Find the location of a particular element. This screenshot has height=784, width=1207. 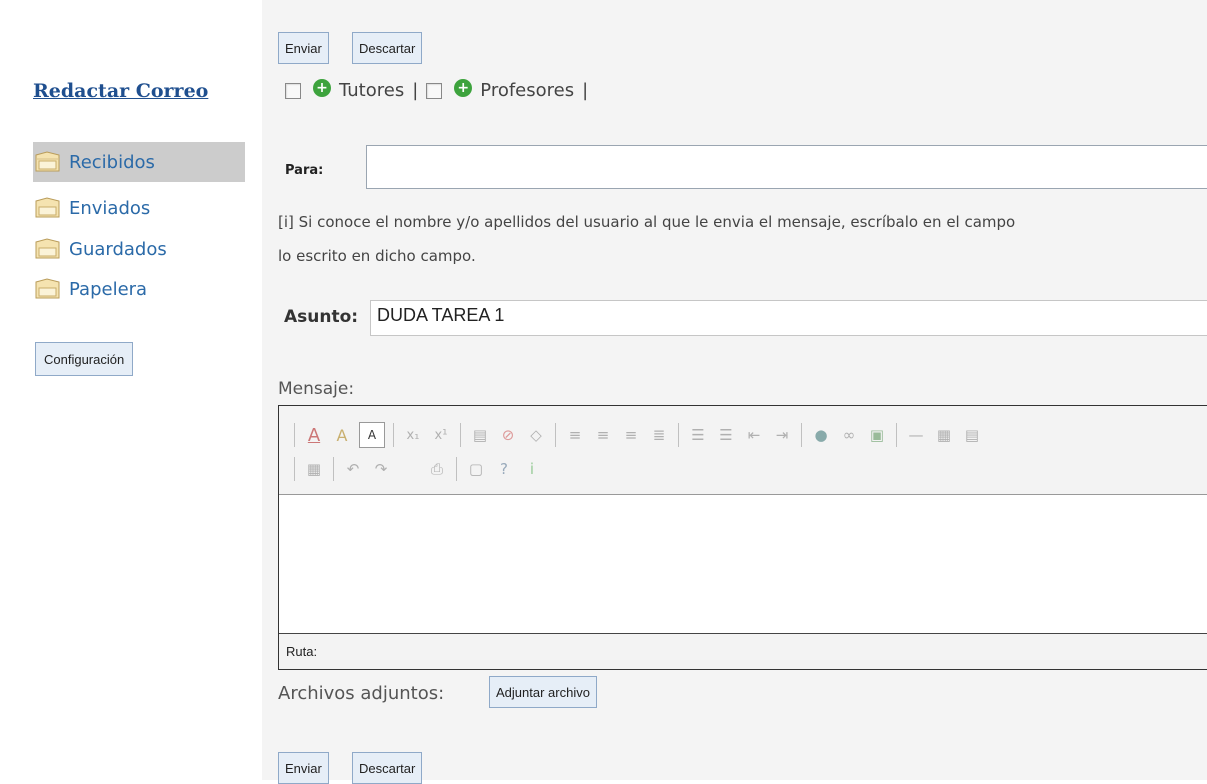

add-tutores-icon: + is located at coordinates (322, 87).